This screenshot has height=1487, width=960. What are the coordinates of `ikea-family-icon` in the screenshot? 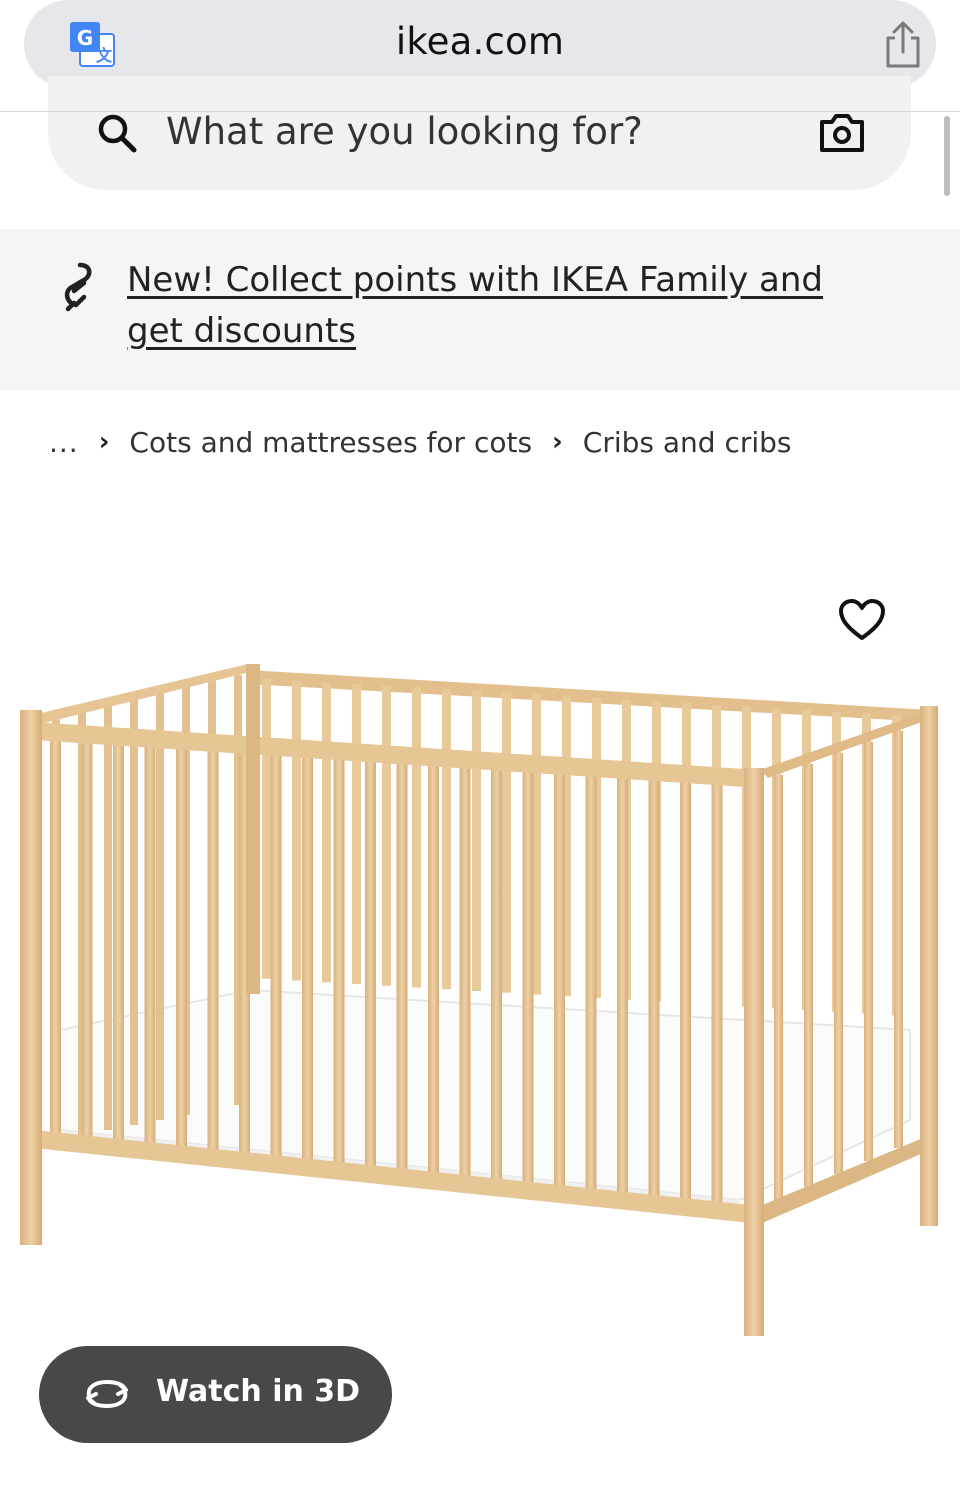 It's located at (78, 287).